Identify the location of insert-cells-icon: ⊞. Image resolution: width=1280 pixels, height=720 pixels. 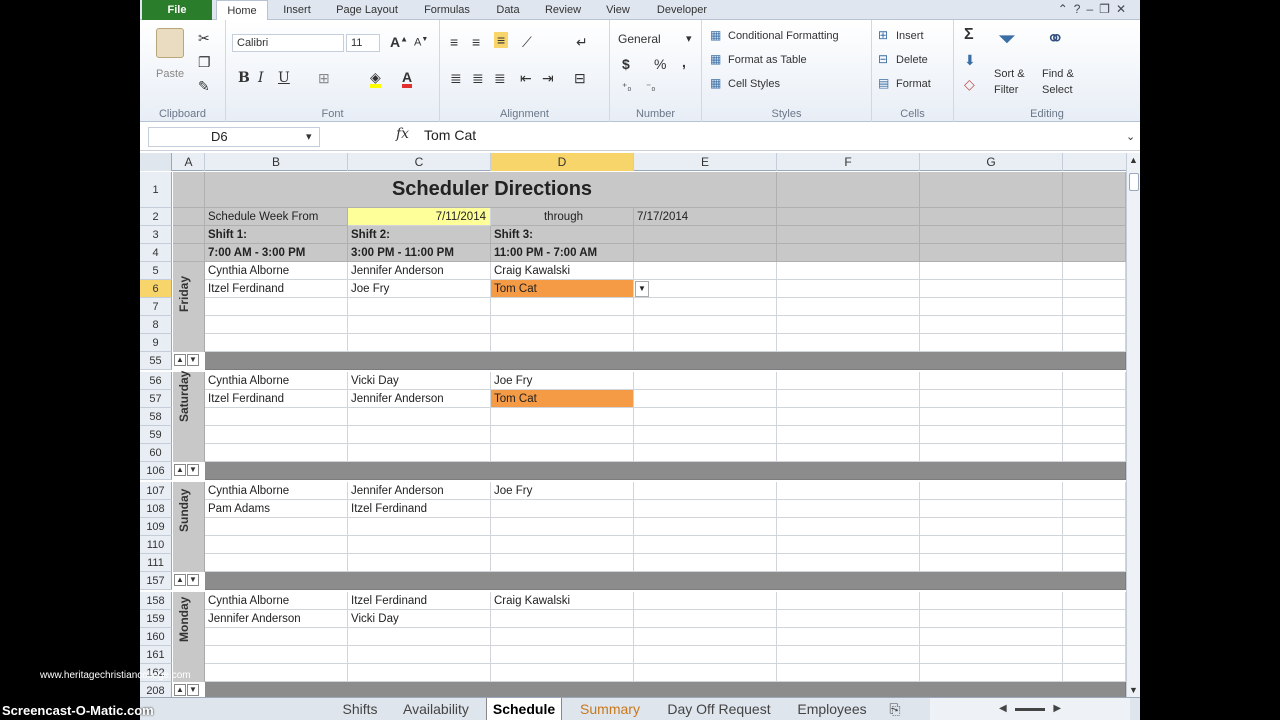
(883, 35).